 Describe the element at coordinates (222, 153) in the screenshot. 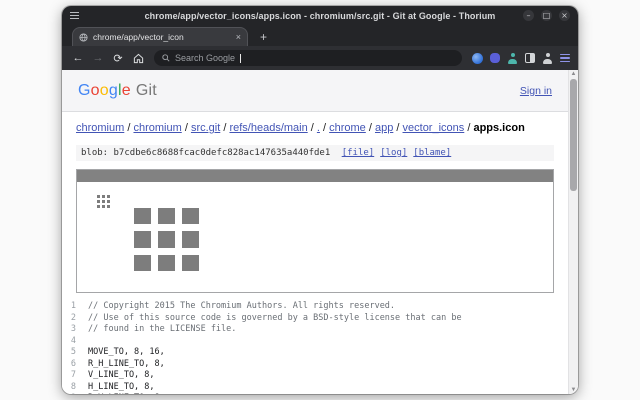

I see `blob-hash: b7cdbe6c8688fcac0defc828ac147635a440fde1` at that location.